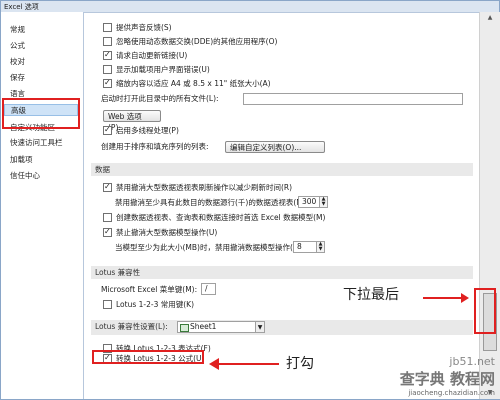 The image size is (500, 400). I want to click on sidebar-item-addins: 加载项, so click(41, 160).